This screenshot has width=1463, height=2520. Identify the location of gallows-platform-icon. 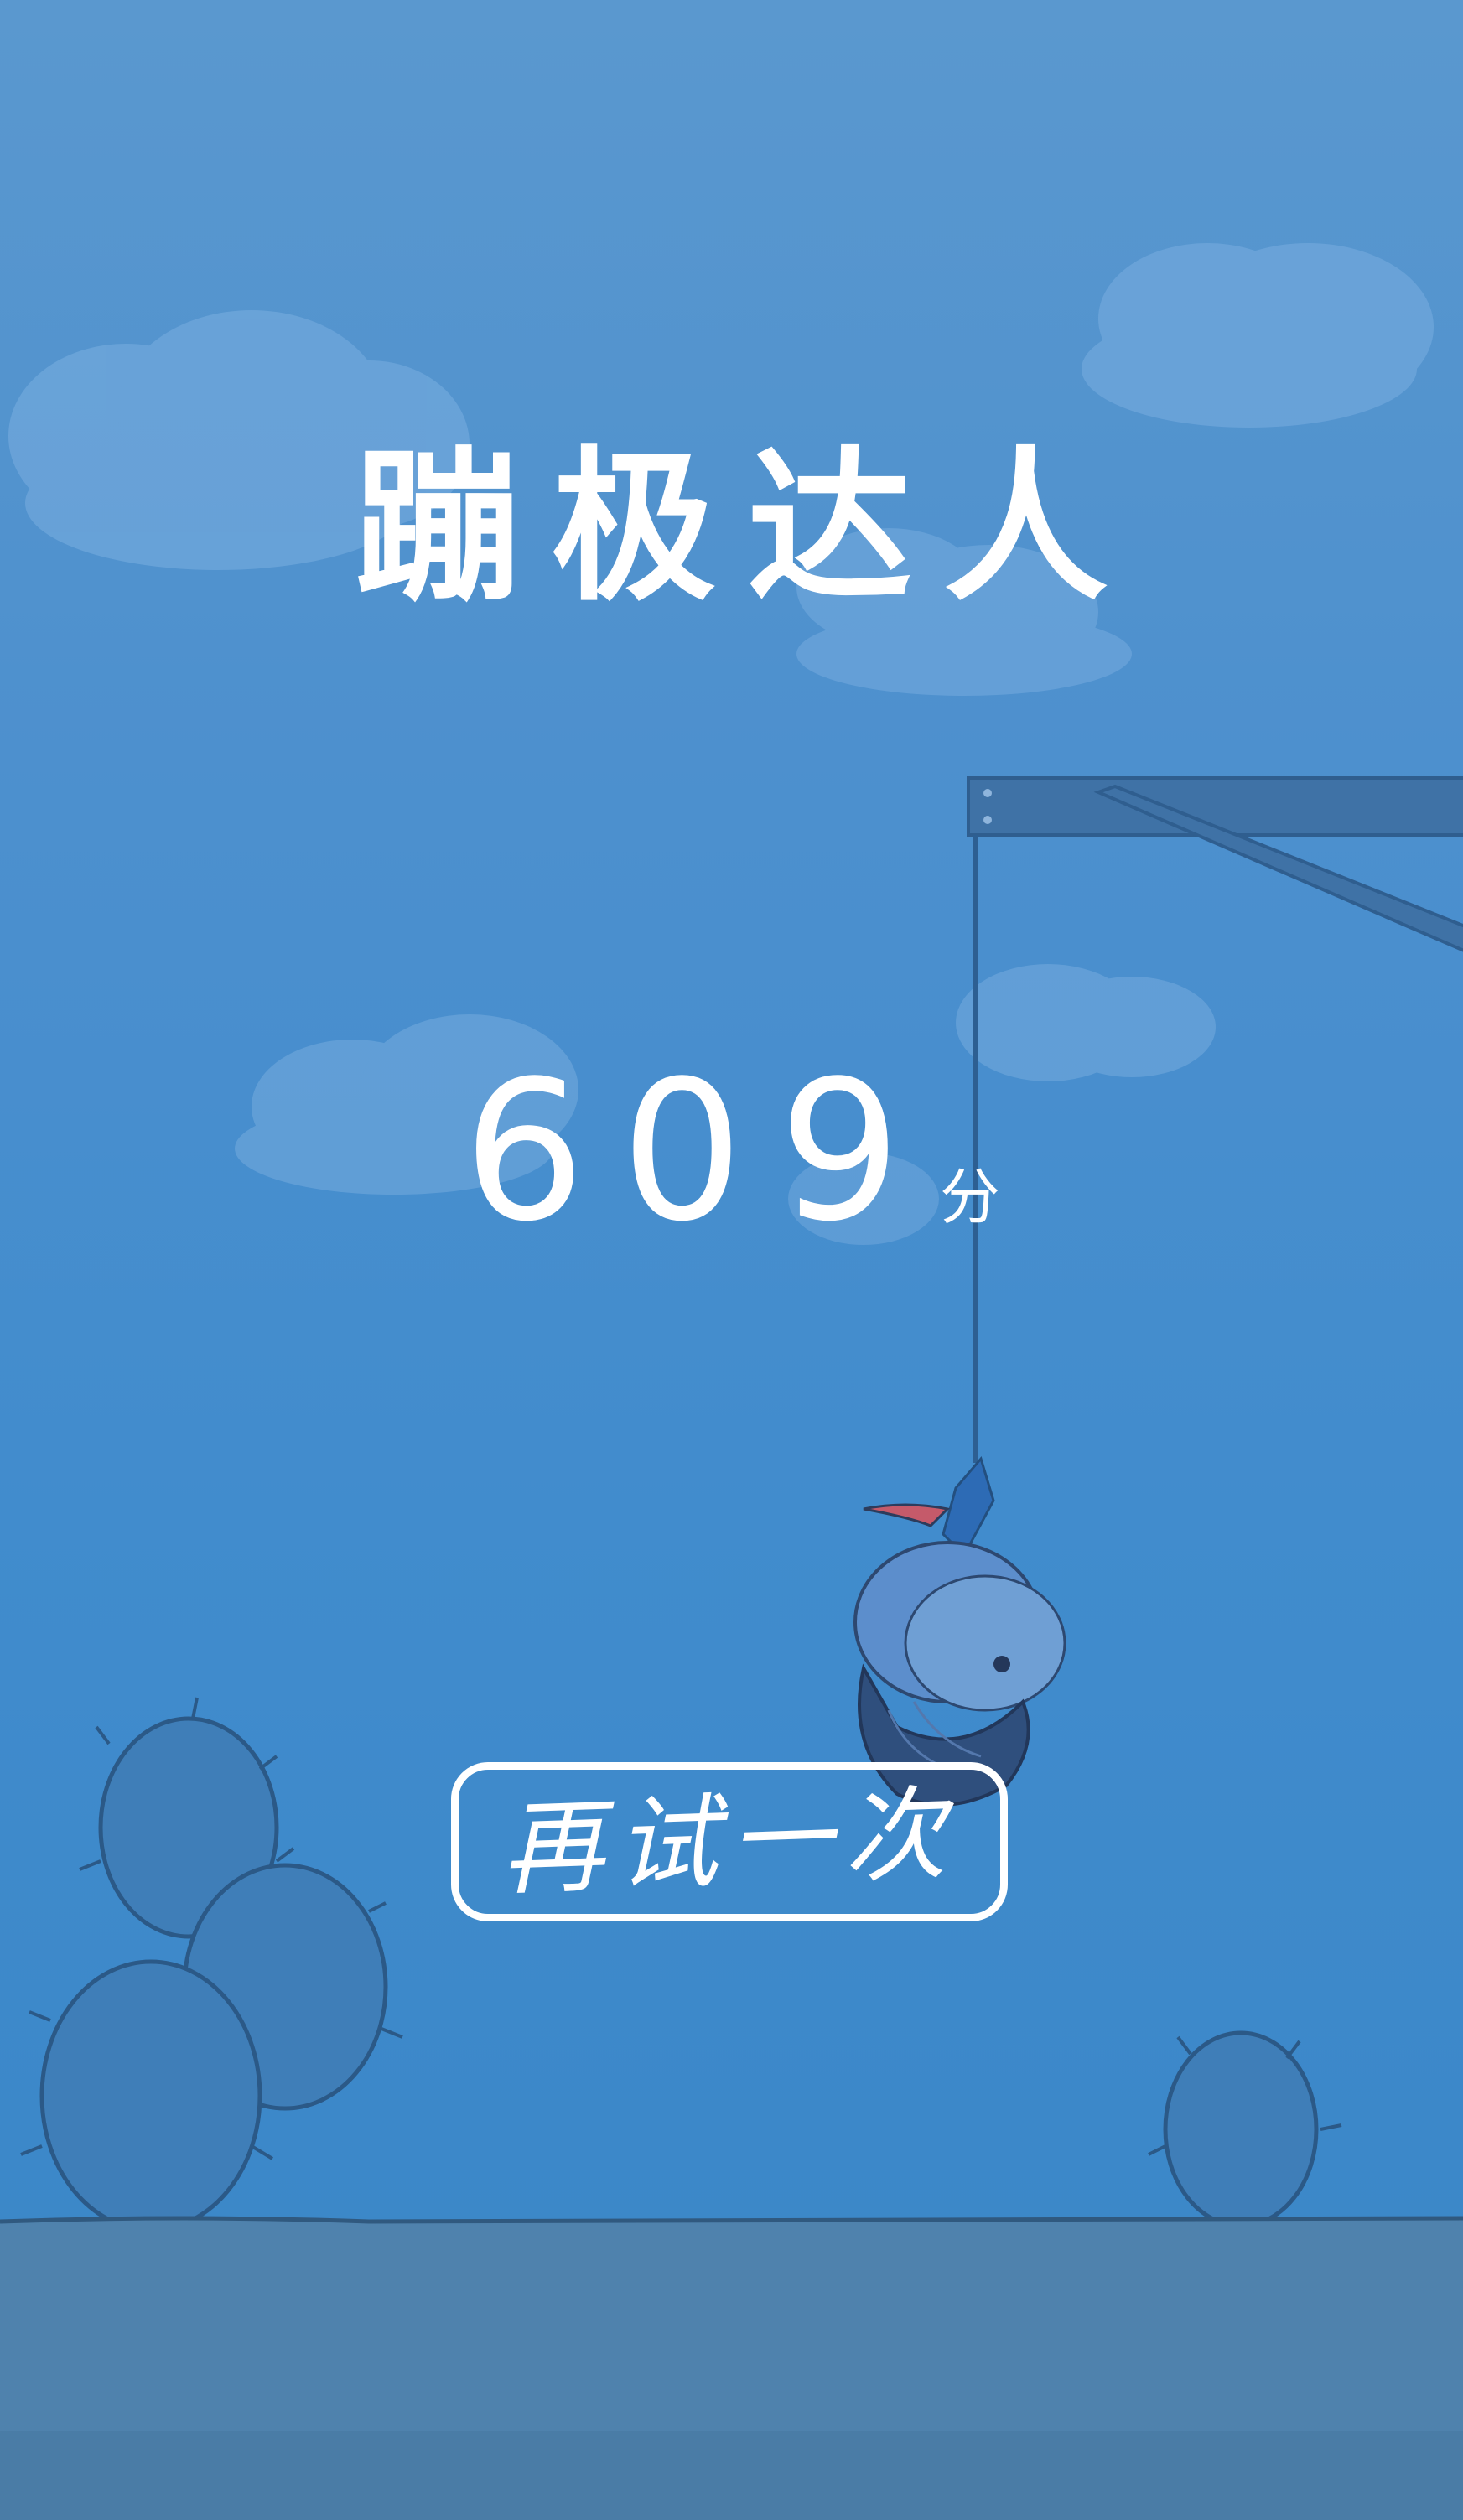
(1215, 864).